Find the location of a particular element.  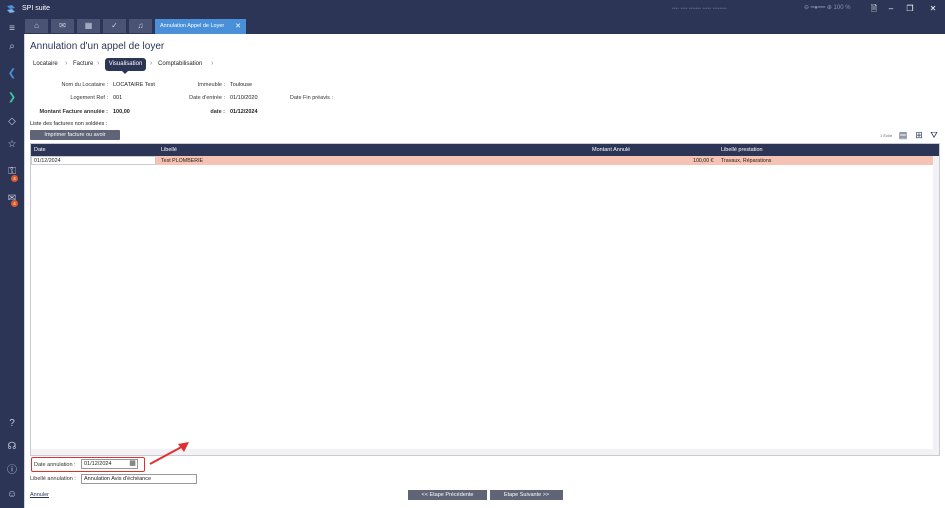

page-title: Annulation d'un appel de loyer is located at coordinates (97, 46).